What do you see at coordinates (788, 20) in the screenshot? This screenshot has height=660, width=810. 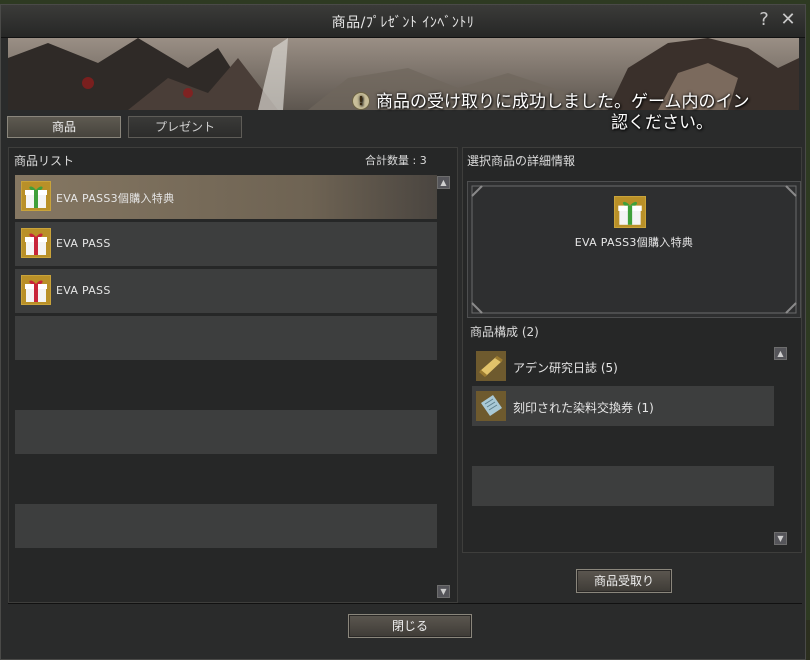 I see `close-icon: ✕` at bounding box center [788, 20].